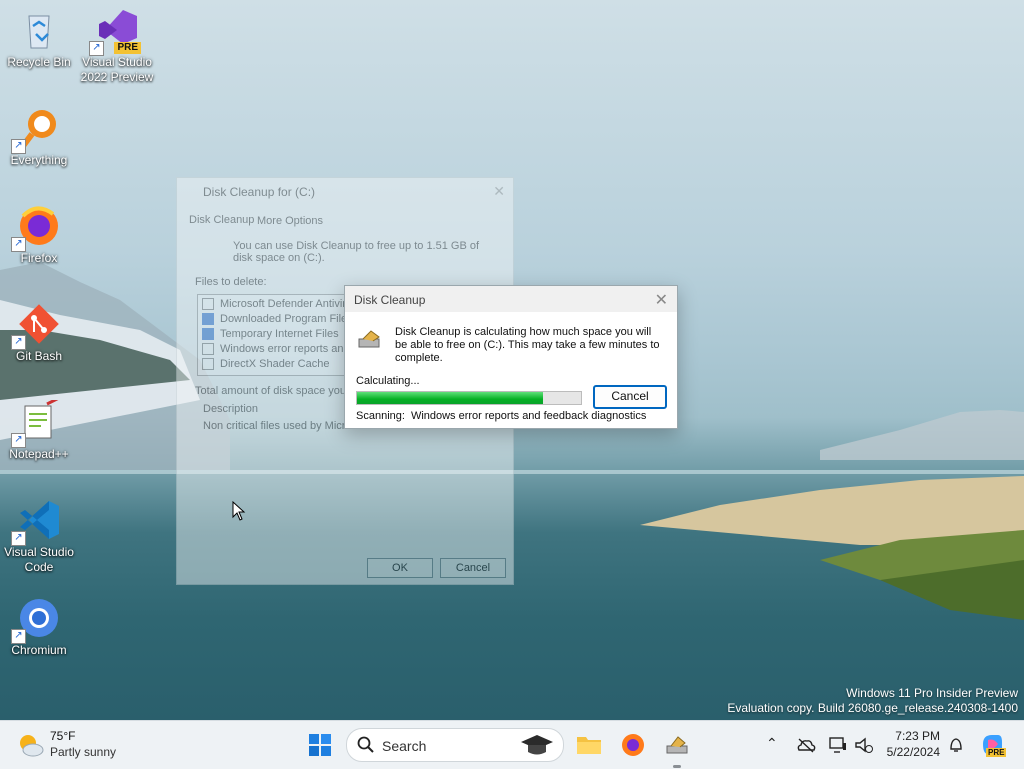 This screenshot has height=769, width=1024. I want to click on file-item: Downloaded Program Files, so click(277, 319).